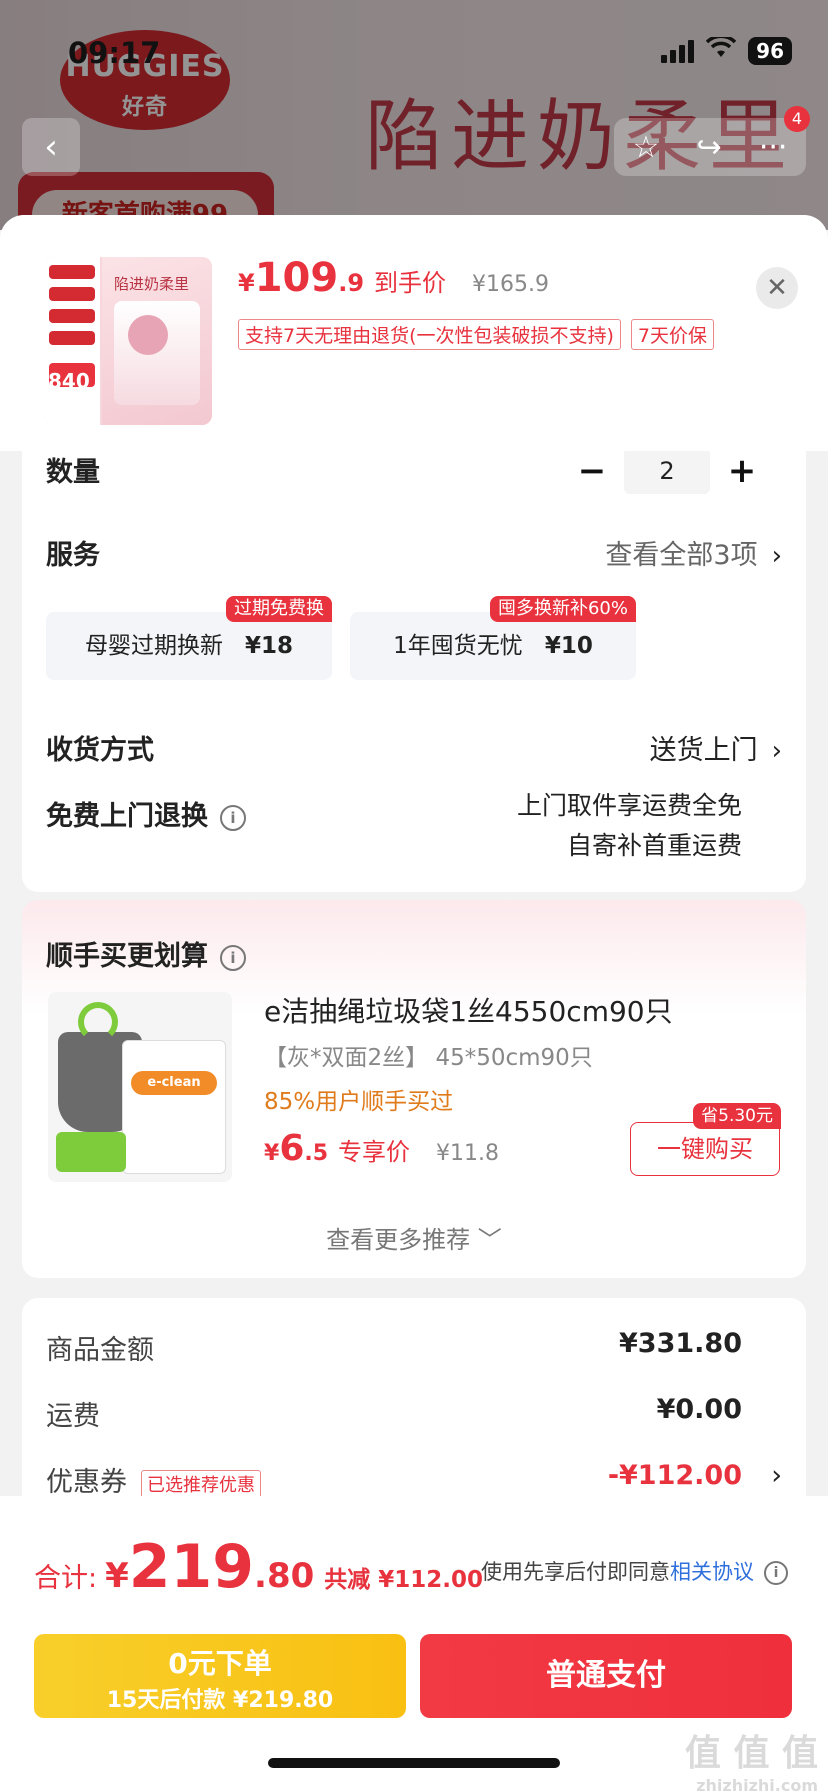 Image resolution: width=828 pixels, height=1792 pixels. What do you see at coordinates (646, 147) in the screenshot?
I see `favorite-star-icon: ☆` at bounding box center [646, 147].